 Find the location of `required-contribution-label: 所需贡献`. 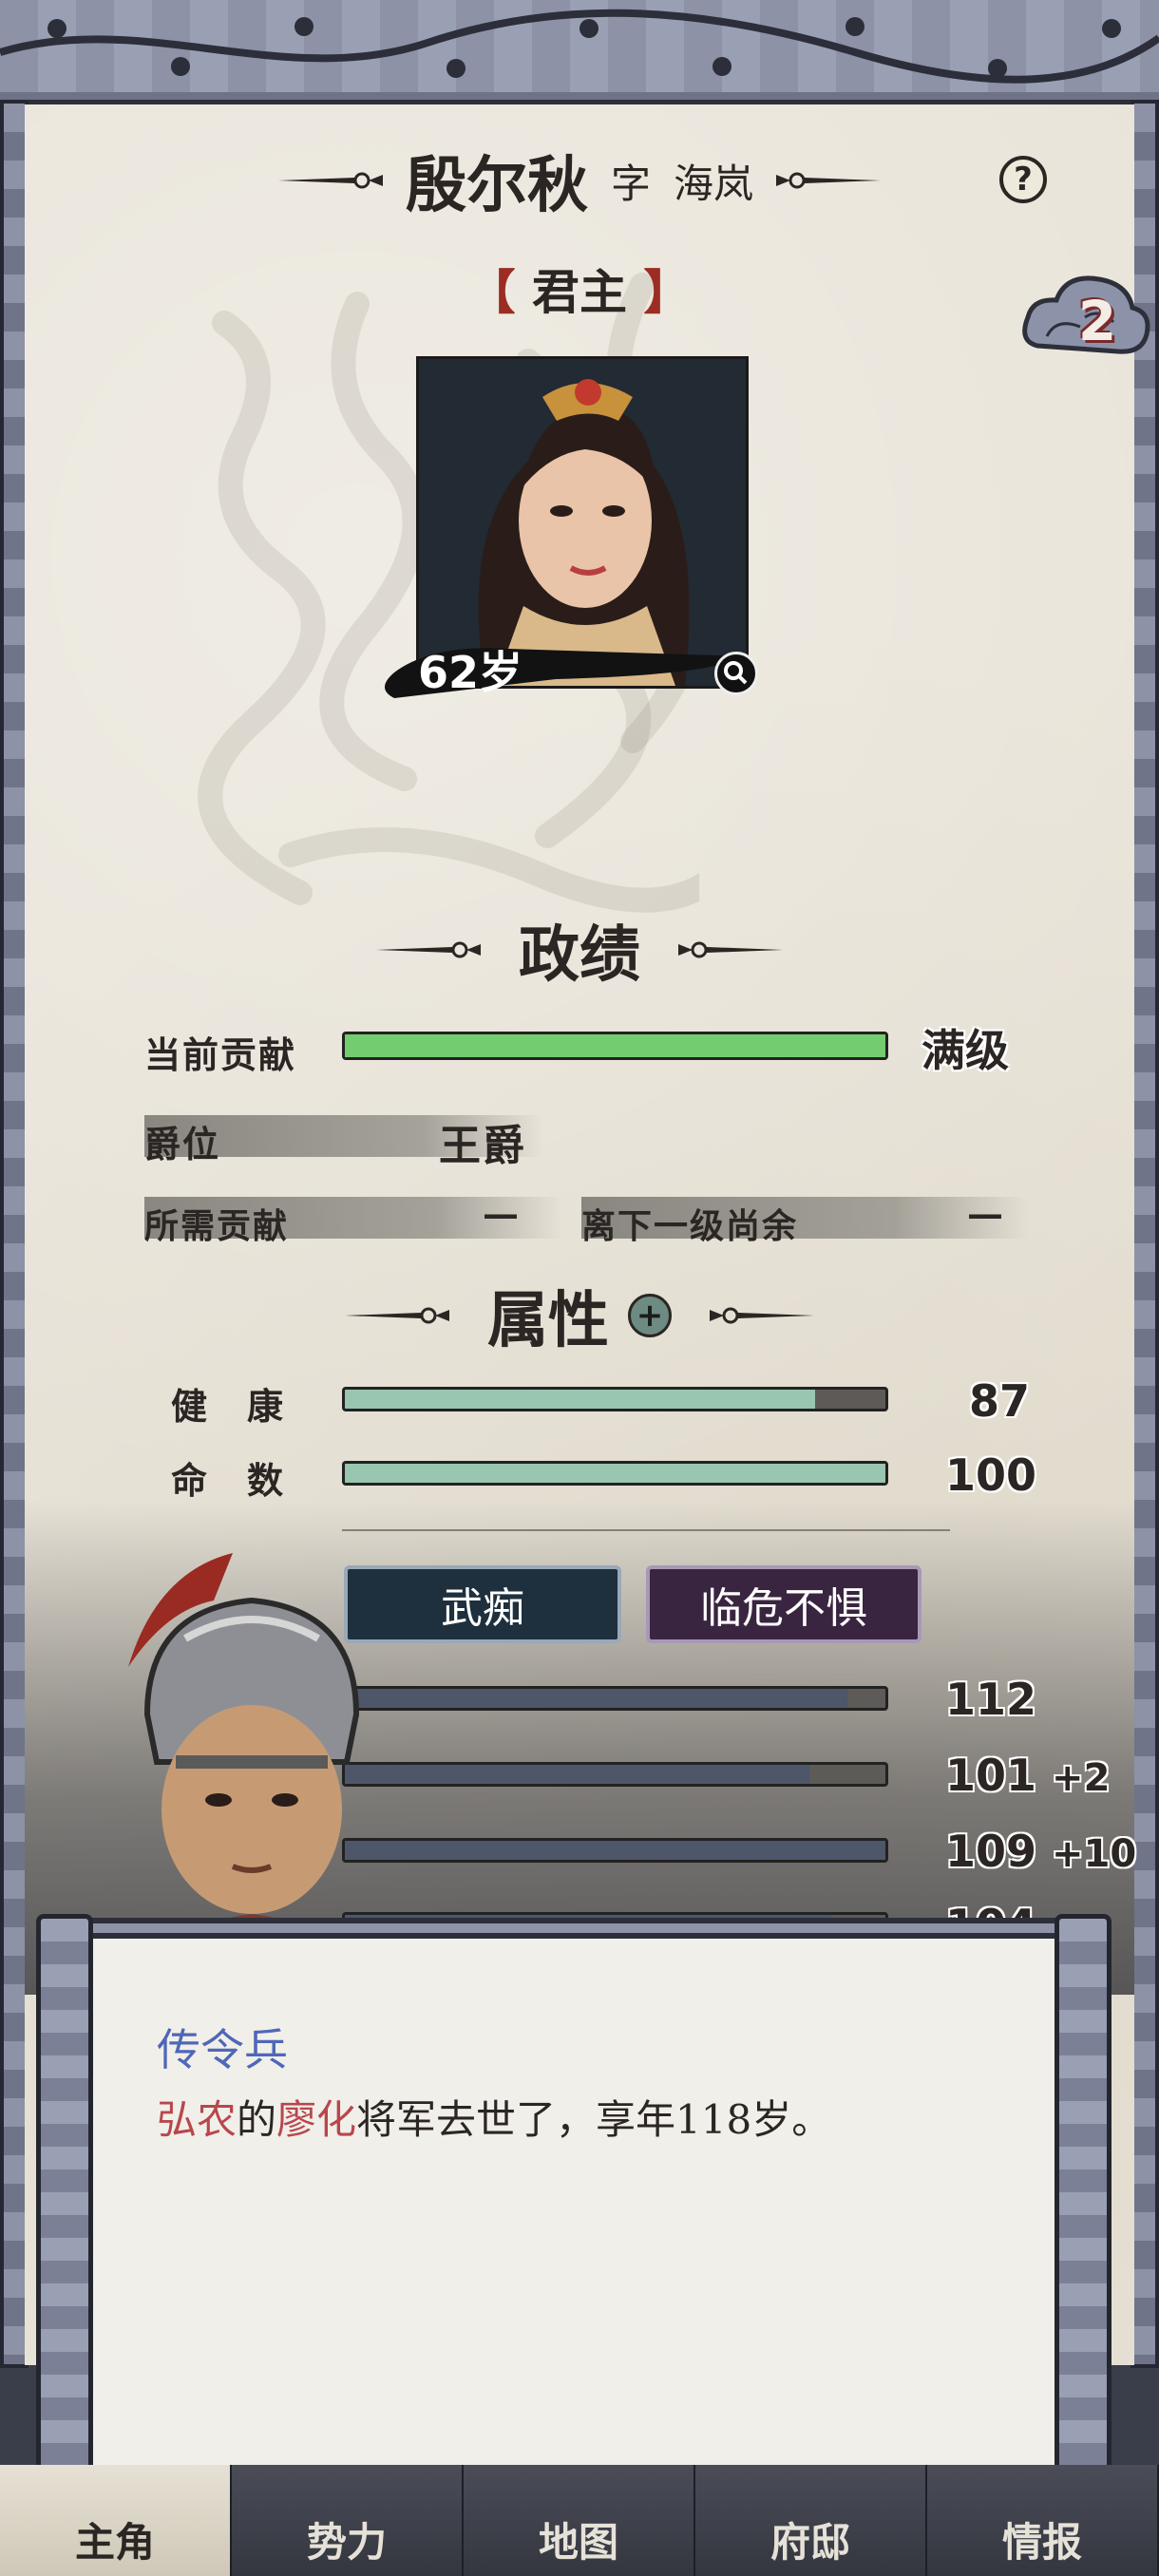

required-contribution-label: 所需贡献 is located at coordinates (217, 1226).